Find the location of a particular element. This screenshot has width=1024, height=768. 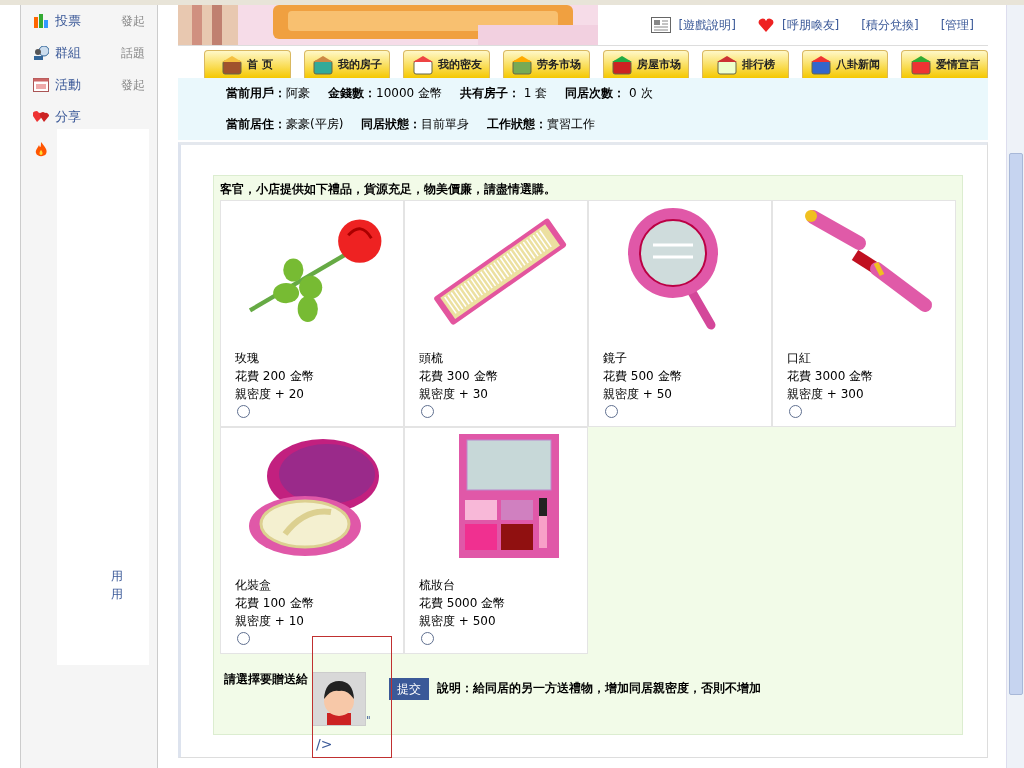

status-field: 當前居住：豪豪(平房) is located at coordinates (285, 124).